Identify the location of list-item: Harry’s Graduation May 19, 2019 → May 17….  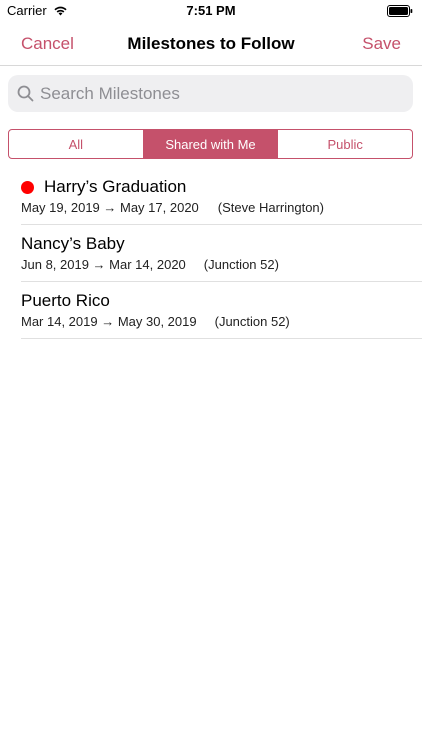
(221, 196).